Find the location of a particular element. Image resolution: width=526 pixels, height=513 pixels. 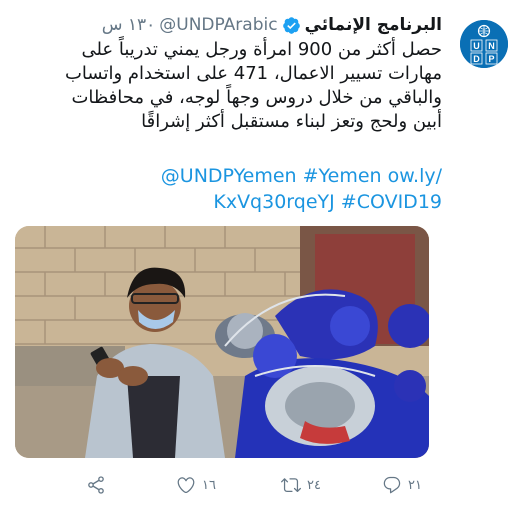

undp-logo-icon: U N D P is located at coordinates (484, 44).